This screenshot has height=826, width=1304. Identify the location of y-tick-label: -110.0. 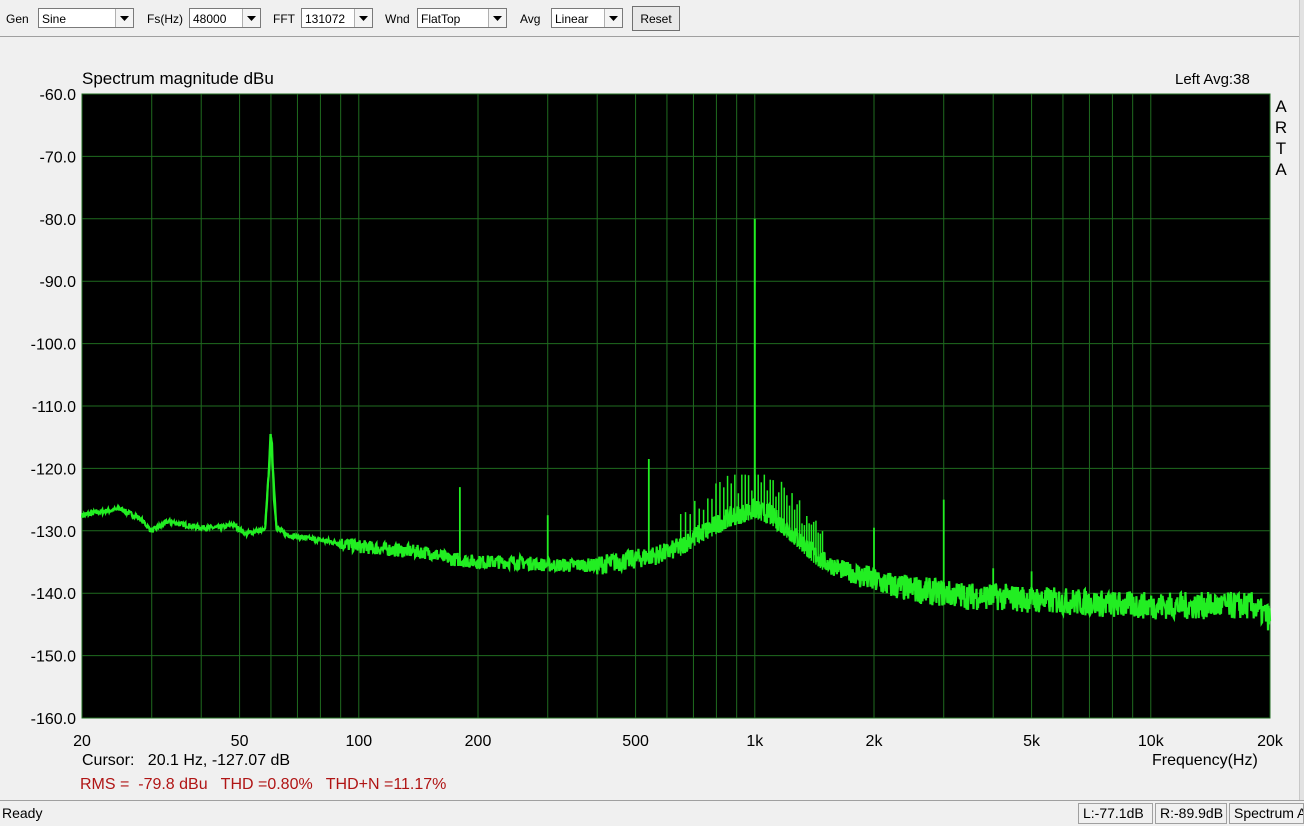
(54, 407).